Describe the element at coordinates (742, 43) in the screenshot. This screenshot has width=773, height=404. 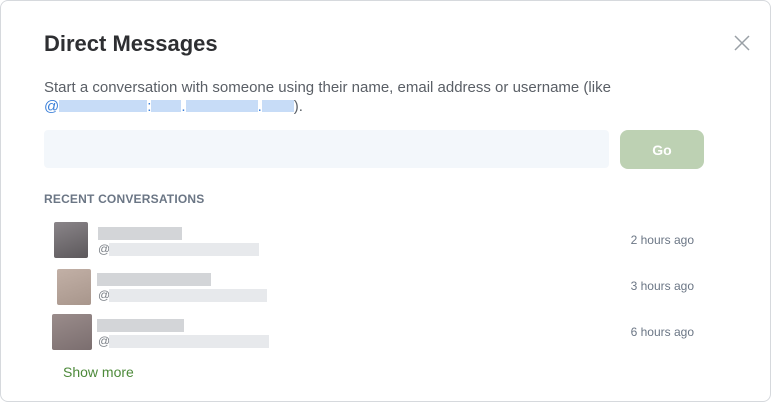
I see `close-icon` at that location.